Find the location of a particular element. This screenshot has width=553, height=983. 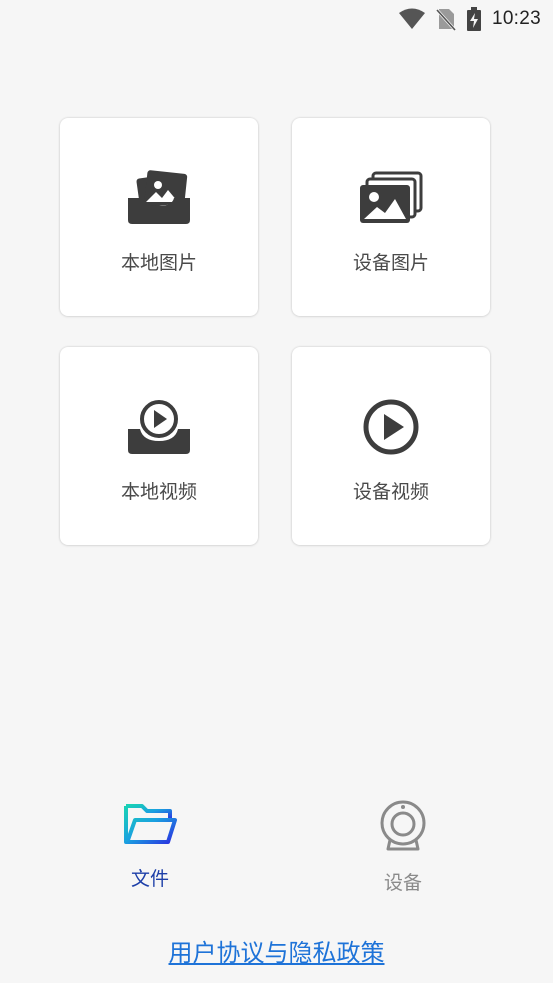

card-label: 设备图片 is located at coordinates (390, 263).